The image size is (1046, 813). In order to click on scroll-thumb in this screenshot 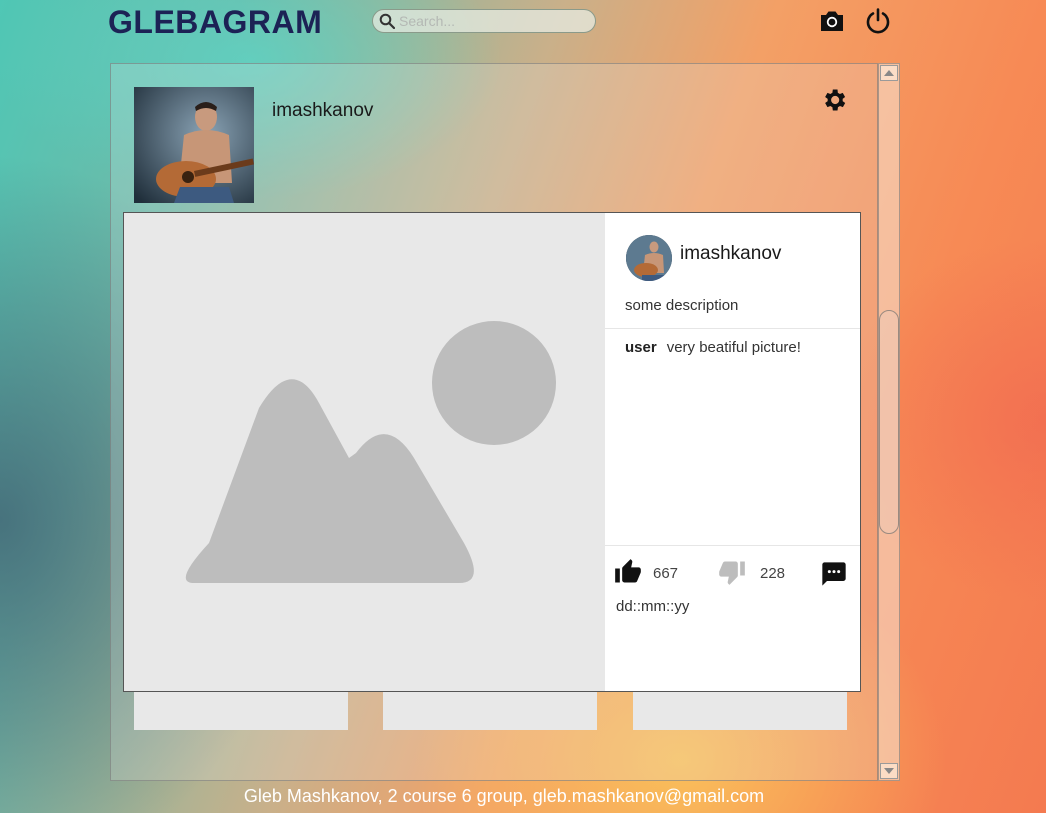, I will do `click(889, 422)`.